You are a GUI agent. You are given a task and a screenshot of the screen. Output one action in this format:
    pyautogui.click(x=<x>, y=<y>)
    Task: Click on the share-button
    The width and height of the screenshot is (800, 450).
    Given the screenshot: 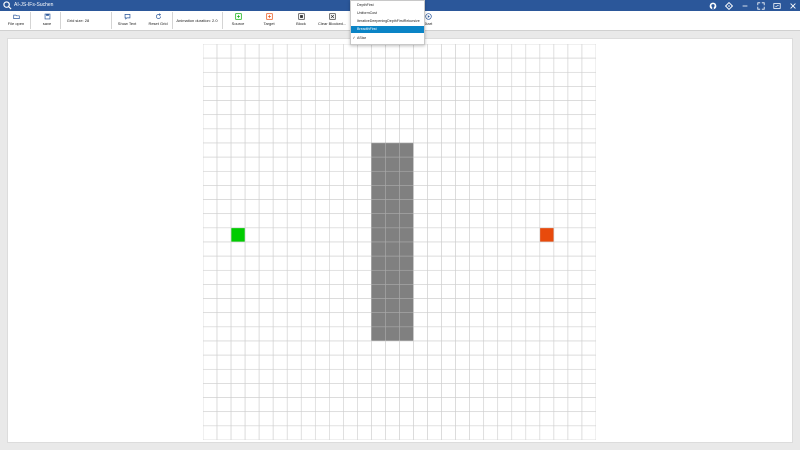 What is the action you would take?
    pyautogui.click(x=729, y=5)
    